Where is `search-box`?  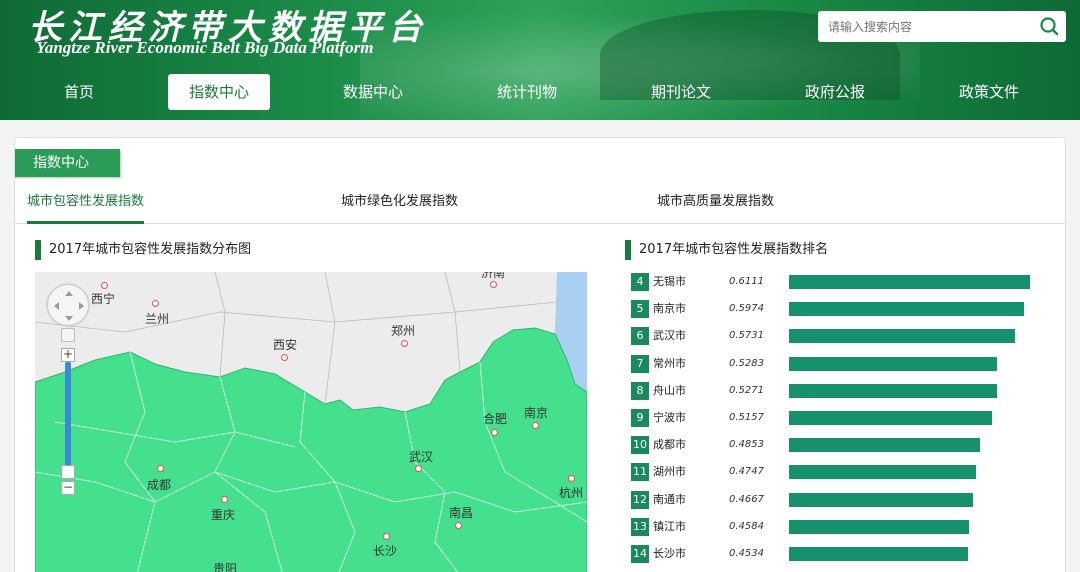
search-box is located at coordinates (942, 26).